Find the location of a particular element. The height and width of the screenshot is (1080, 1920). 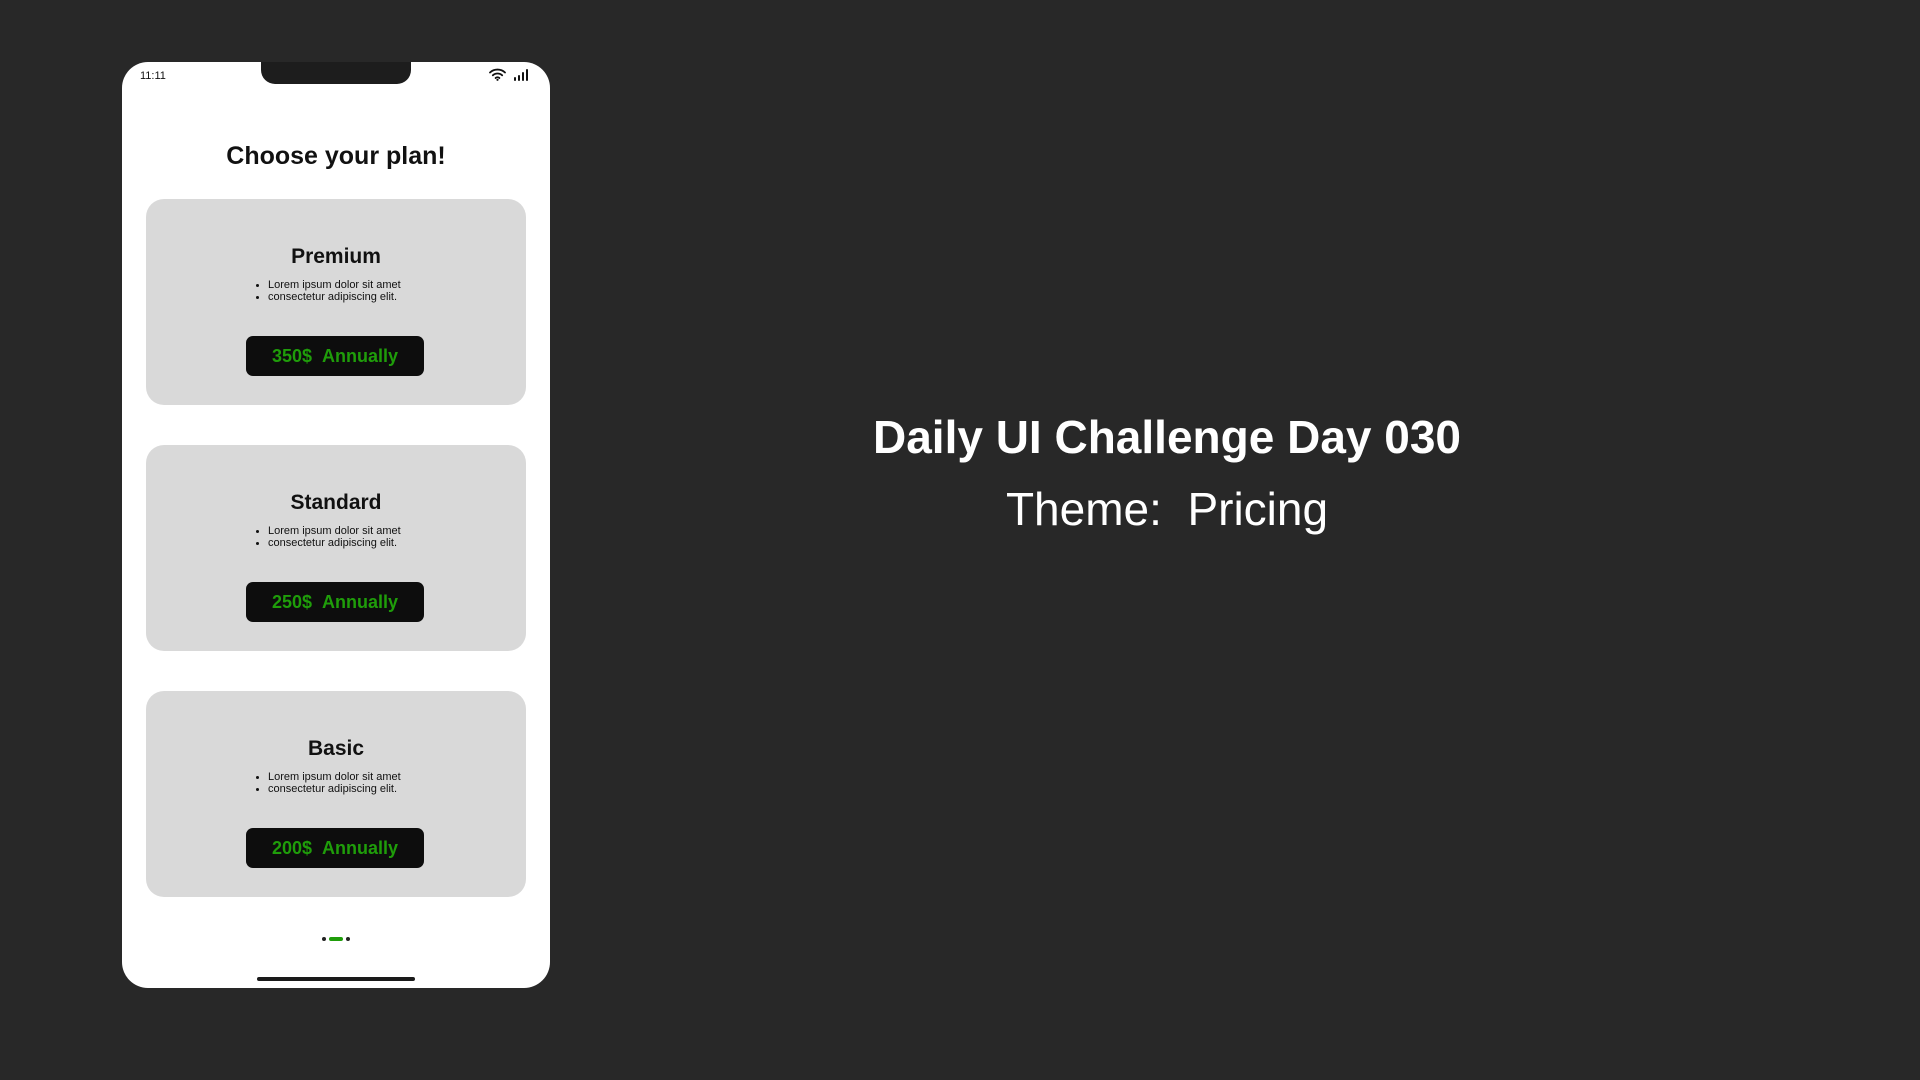

select-standard-plan-button: 250$ Annually is located at coordinates (335, 602).